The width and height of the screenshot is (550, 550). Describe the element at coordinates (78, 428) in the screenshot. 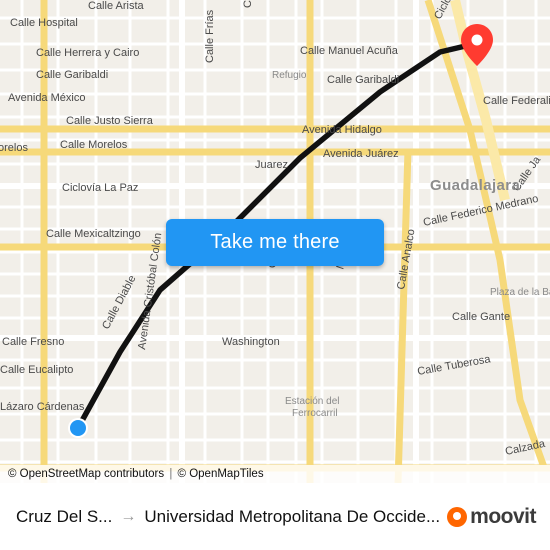

I see `origin-marker` at that location.